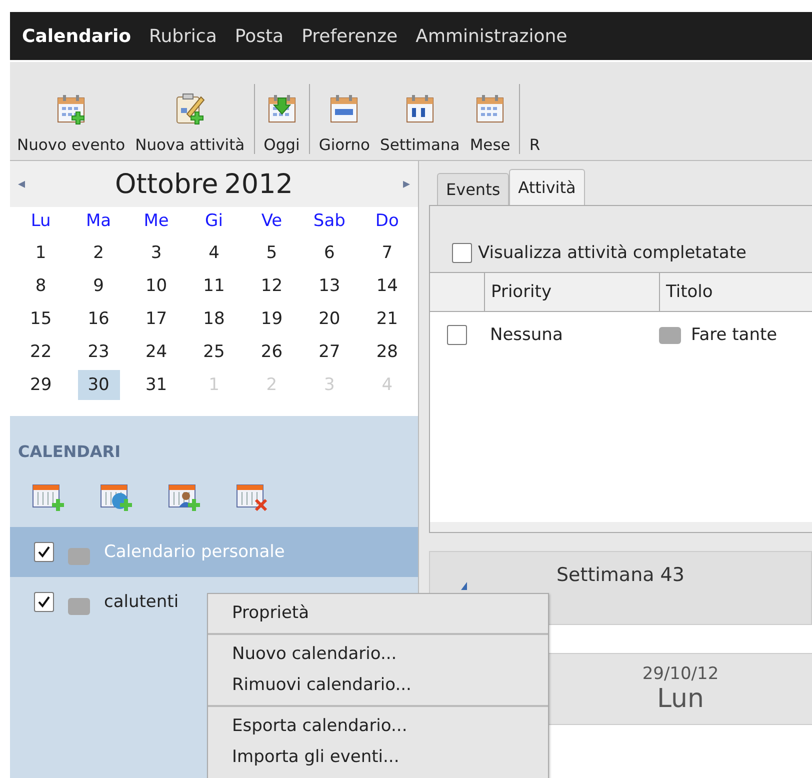 This screenshot has height=778, width=812. Describe the element at coordinates (70, 451) in the screenshot. I see `section-title: CALENDARI` at that location.